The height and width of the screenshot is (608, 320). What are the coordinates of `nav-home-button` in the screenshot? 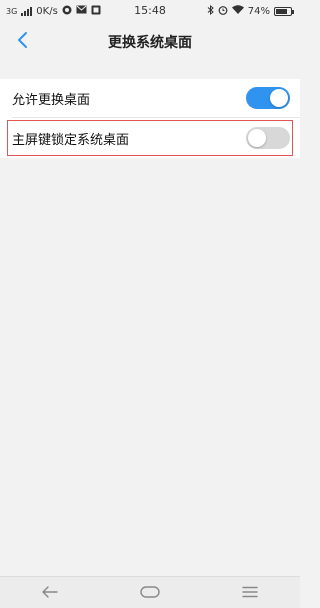 It's located at (150, 593).